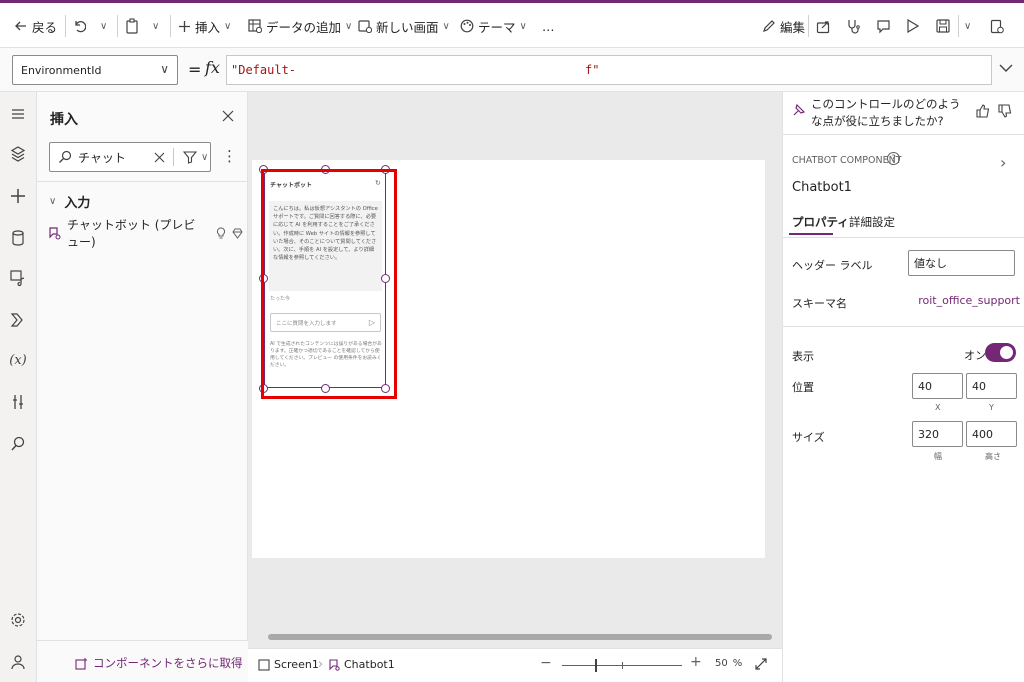 This screenshot has width=1024, height=682. Describe the element at coordinates (81, 663) in the screenshot. I see `components-icon` at that location.